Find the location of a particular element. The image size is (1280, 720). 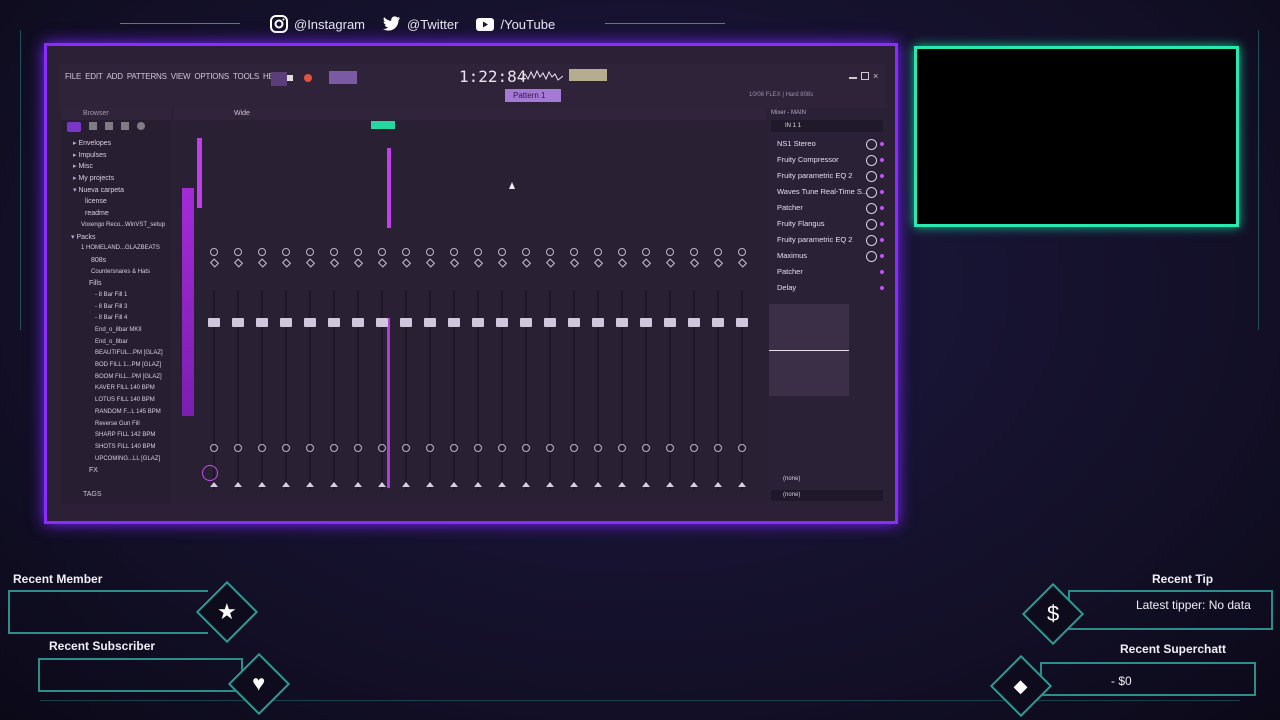

list-item: FX is located at coordinates (116, 471).